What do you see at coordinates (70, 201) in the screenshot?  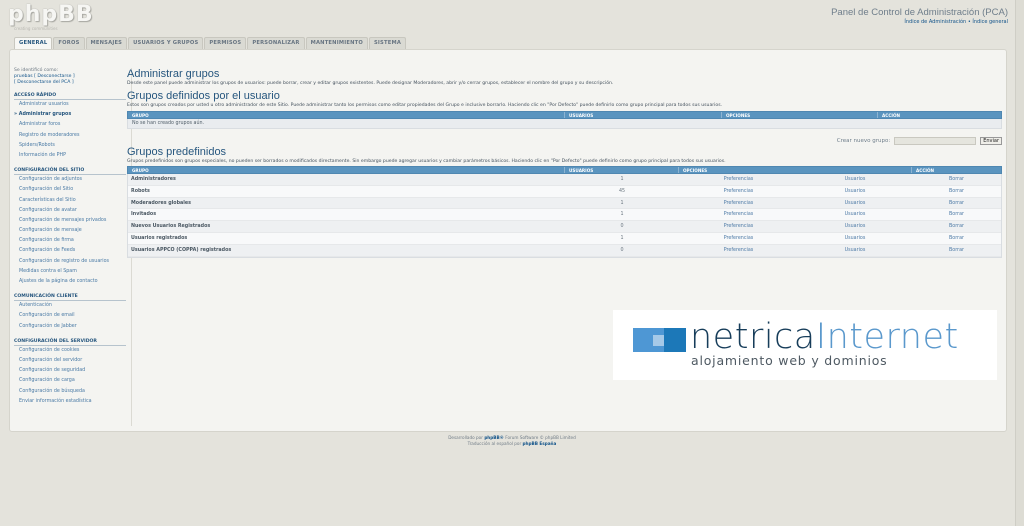 I see `sidebar-item: Características del Sitio` at bounding box center [70, 201].